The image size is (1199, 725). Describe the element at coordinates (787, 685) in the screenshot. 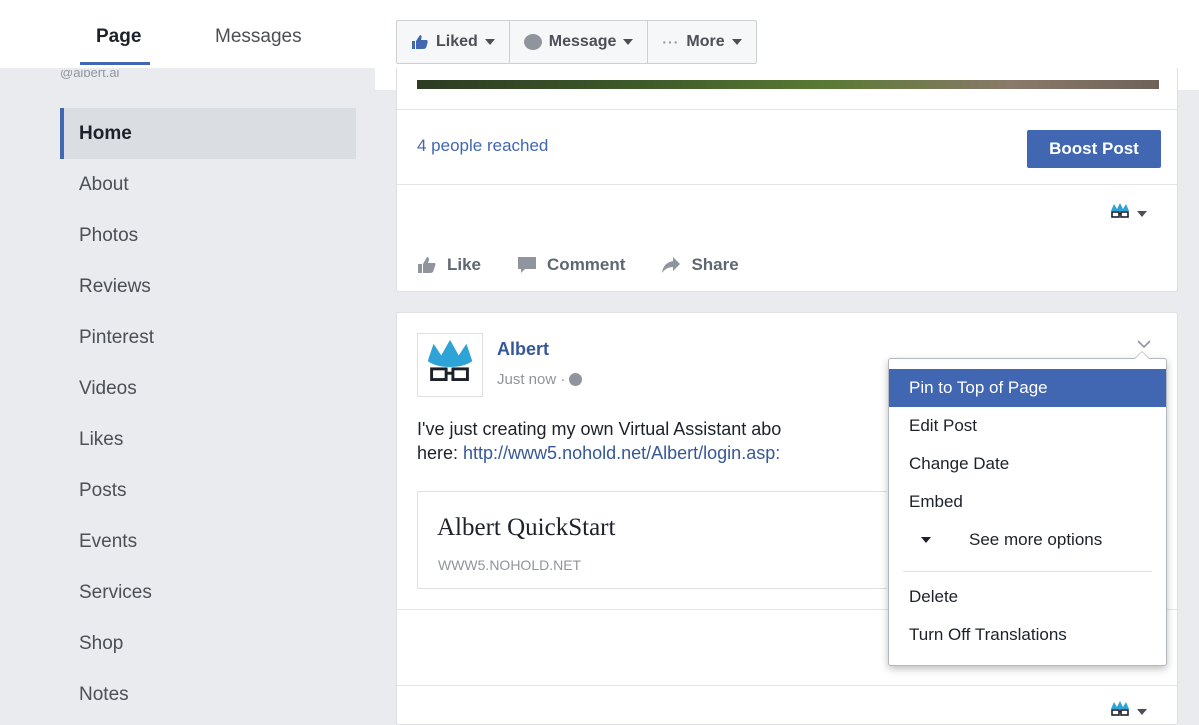

I see `divider` at that location.